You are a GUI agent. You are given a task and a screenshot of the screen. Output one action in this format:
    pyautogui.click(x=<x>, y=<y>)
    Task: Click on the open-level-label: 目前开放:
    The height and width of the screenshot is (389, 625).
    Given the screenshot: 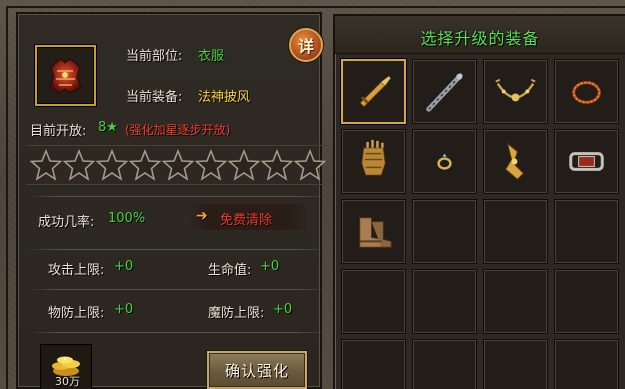 What is the action you would take?
    pyautogui.click(x=58, y=131)
    